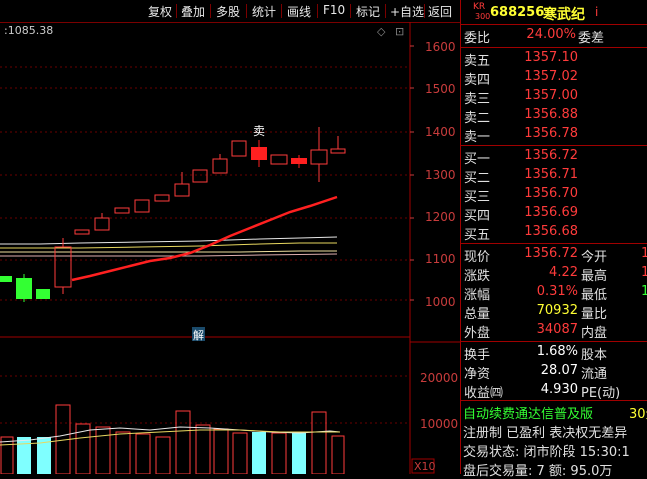 The height and width of the screenshot is (479, 647). Describe the element at coordinates (551, 231) in the screenshot. I see `bid-price: 1356.68` at that location.